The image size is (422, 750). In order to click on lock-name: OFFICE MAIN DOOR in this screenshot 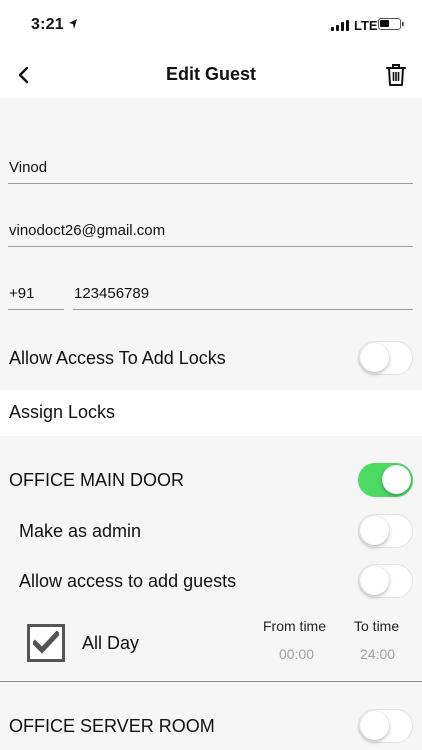, I will do `click(96, 480)`.